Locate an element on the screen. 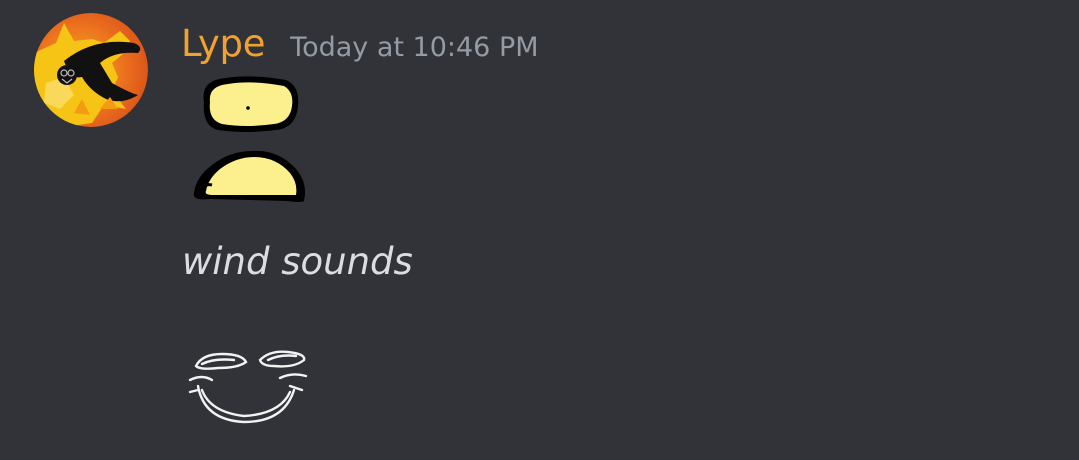 The height and width of the screenshot is (460, 1079). message-header: Lype Today at 10:46 PM is located at coordinates (360, 43).